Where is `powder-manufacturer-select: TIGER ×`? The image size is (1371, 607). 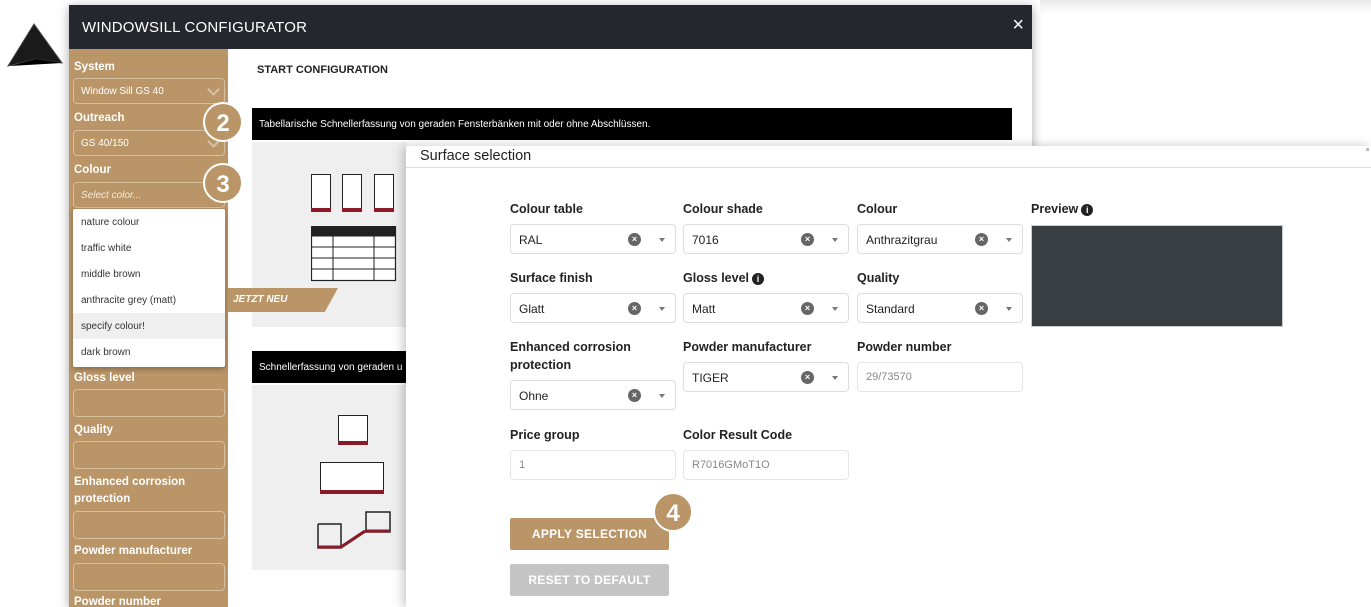 powder-manufacturer-select: TIGER × is located at coordinates (766, 377).